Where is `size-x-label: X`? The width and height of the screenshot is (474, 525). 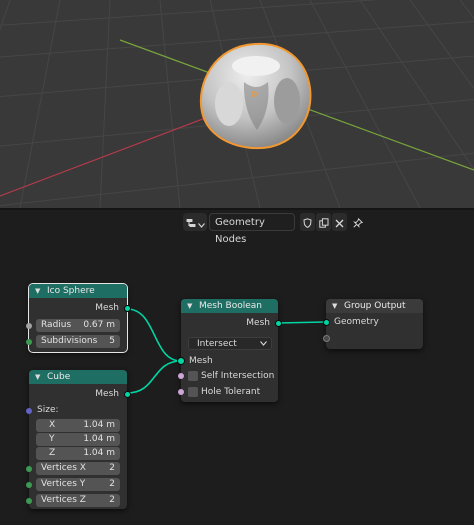
size-x-label: X is located at coordinates (52, 425).